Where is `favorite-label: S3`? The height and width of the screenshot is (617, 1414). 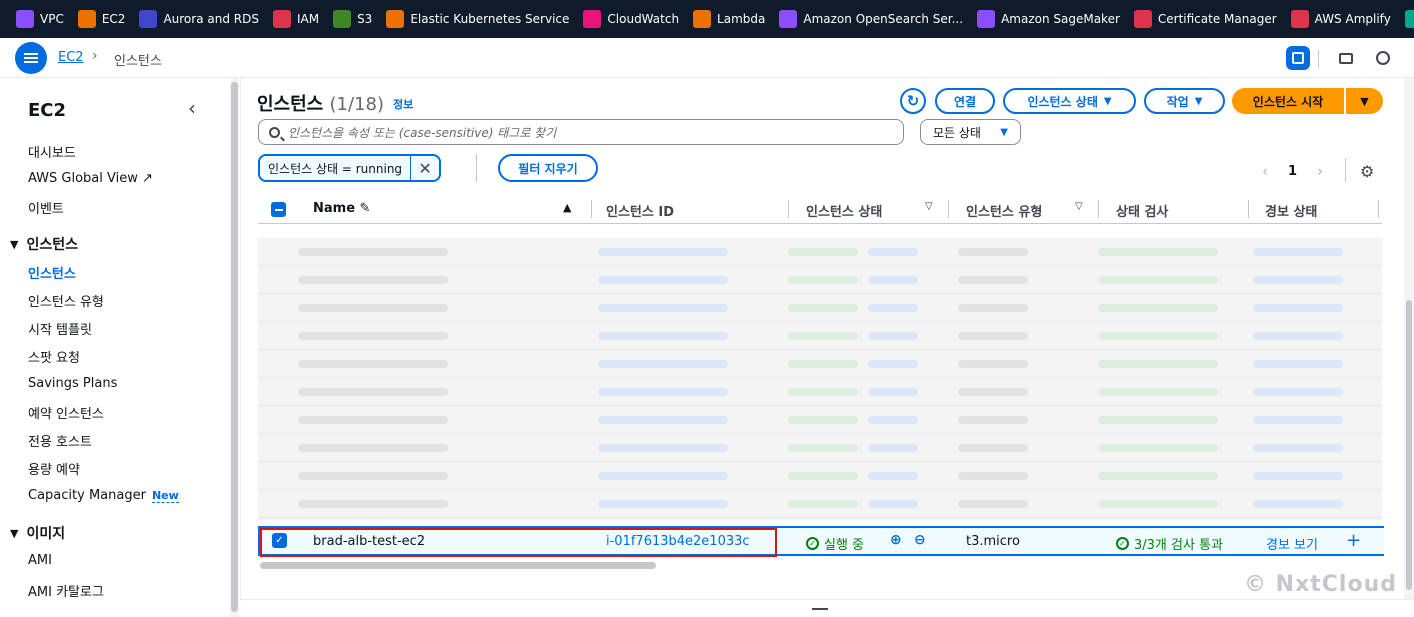
favorite-label: S3 is located at coordinates (365, 19).